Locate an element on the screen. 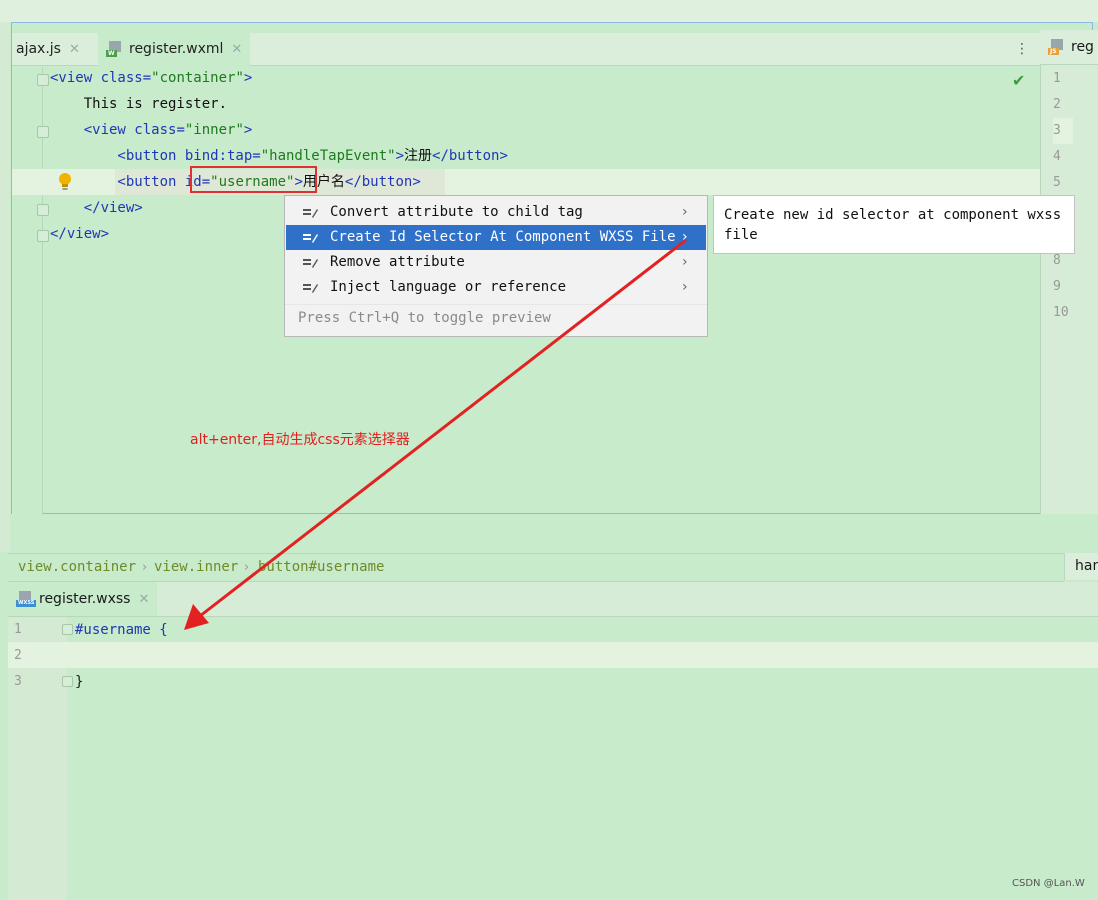 This screenshot has width=1098, height=900. highlight-box is located at coordinates (253, 179).